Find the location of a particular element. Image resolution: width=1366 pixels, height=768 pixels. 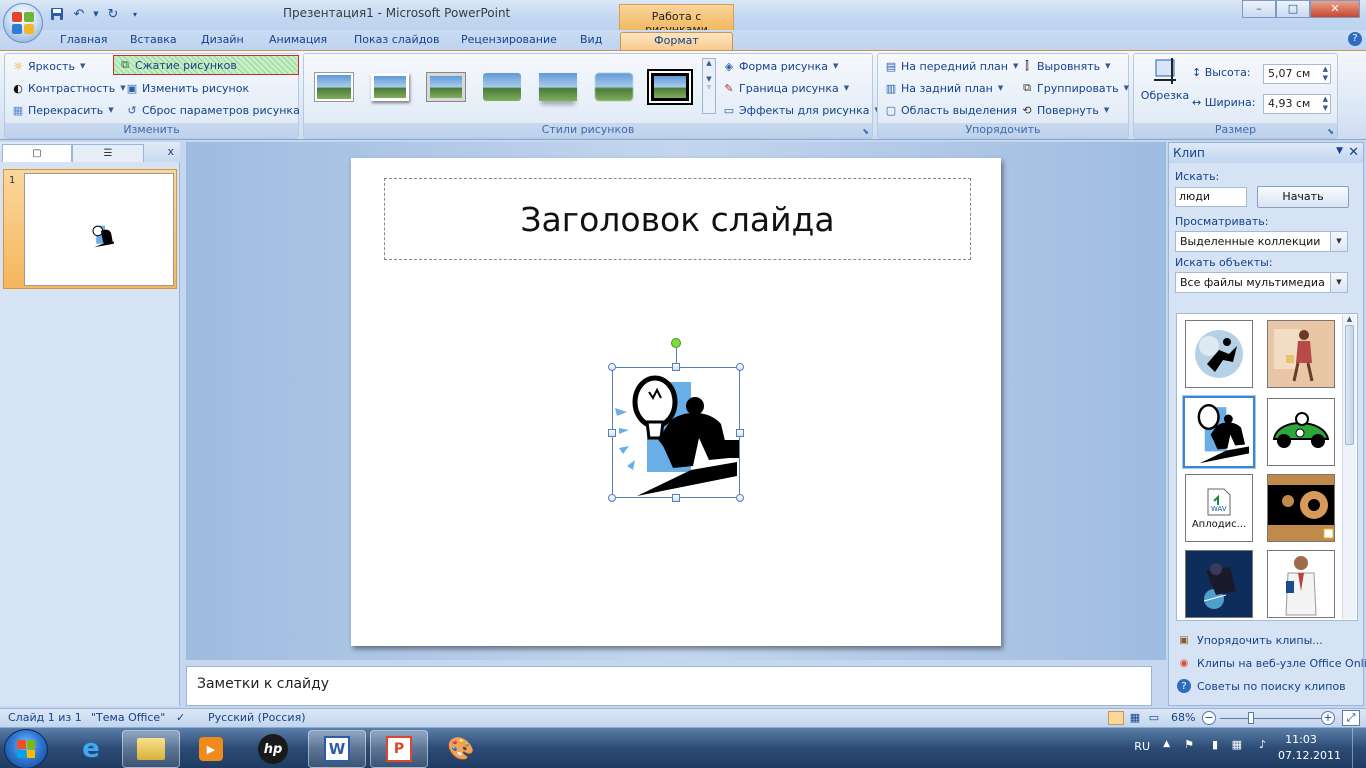

zoom-level: 68% is located at coordinates (1183, 717).